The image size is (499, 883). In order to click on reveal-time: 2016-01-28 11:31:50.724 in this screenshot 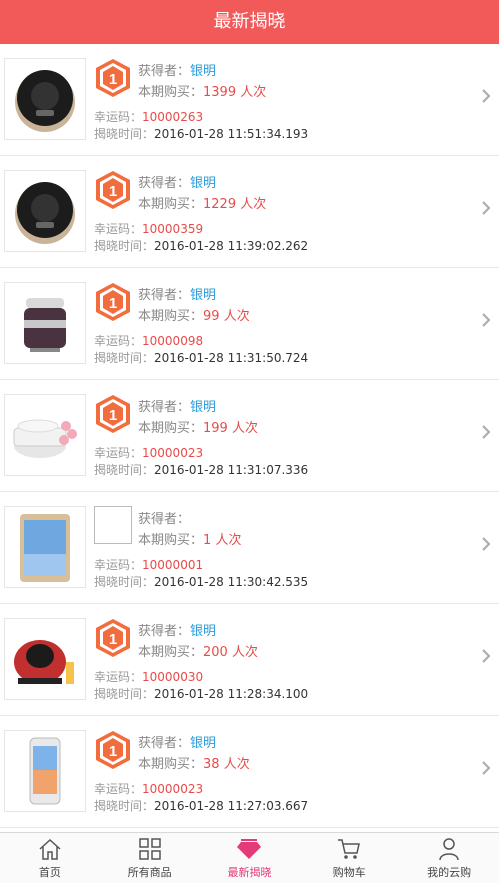, I will do `click(231, 358)`.